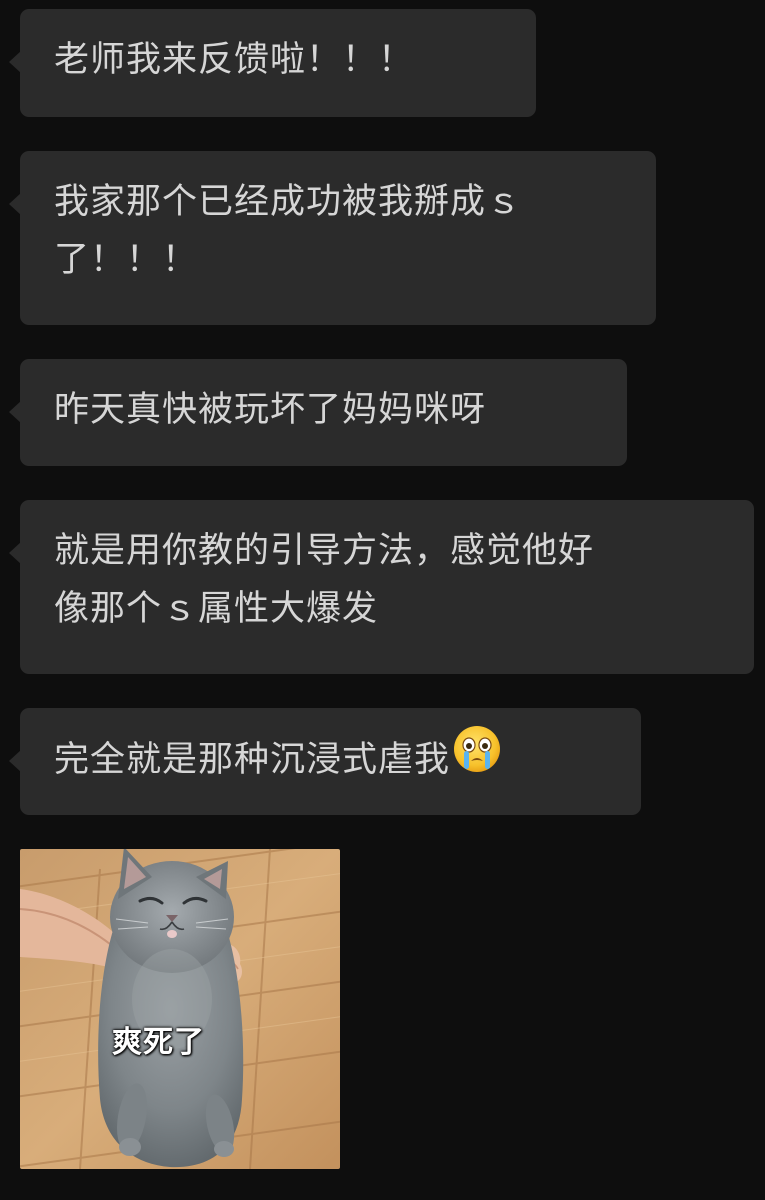 The image size is (765, 1200). Describe the element at coordinates (324, 551) in the screenshot. I see `message-text: 就是用你教的引导方法，感觉他好` at that location.